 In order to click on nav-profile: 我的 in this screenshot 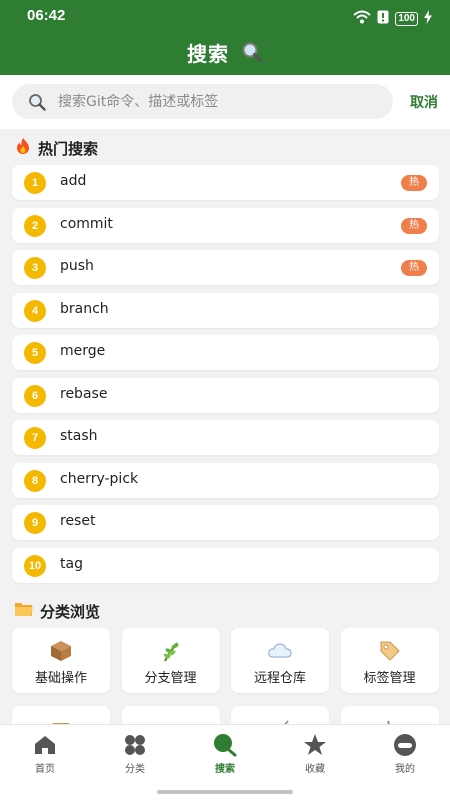, I will do `click(405, 754)`.